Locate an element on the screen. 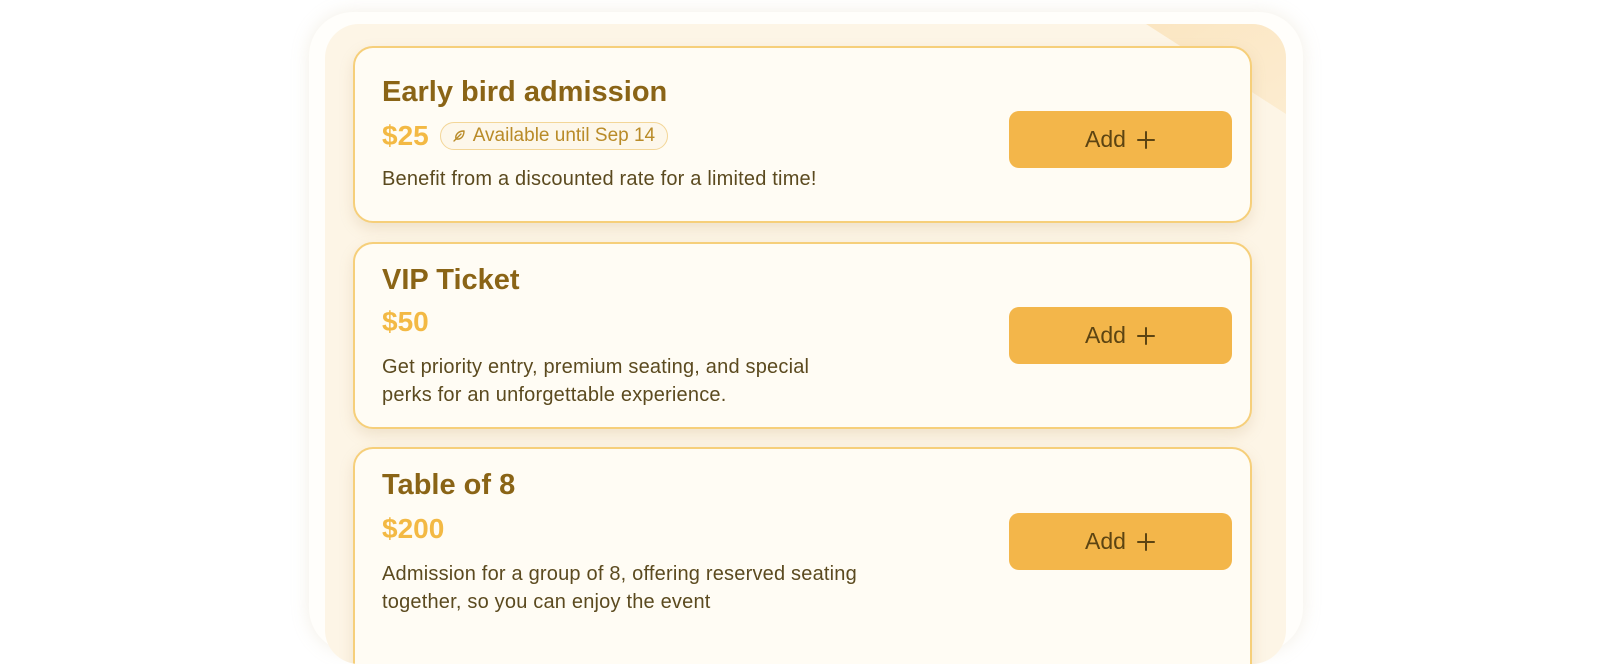 This screenshot has height=664, width=1608. ticket-title: Early bird admission is located at coordinates (525, 92).